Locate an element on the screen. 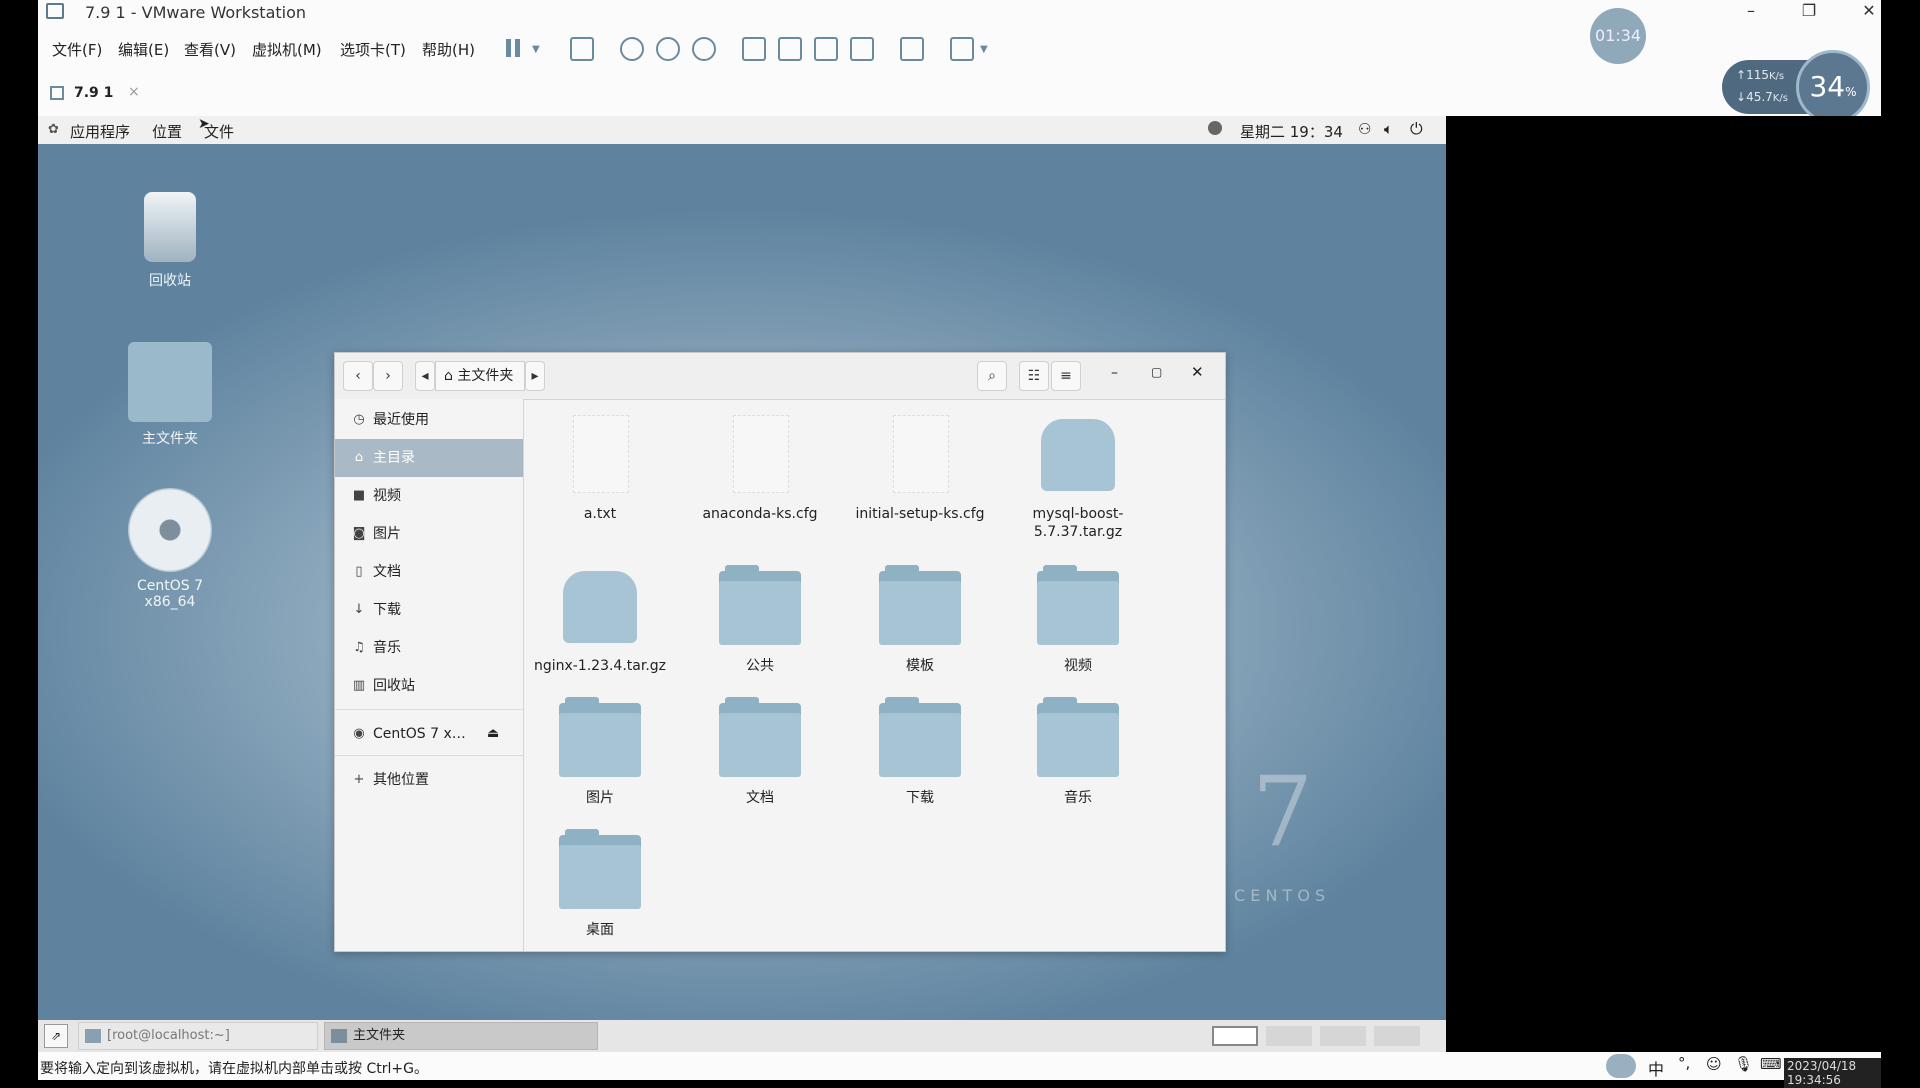  sidebar-item-recent: ◷ 最近使用 is located at coordinates (429, 420).